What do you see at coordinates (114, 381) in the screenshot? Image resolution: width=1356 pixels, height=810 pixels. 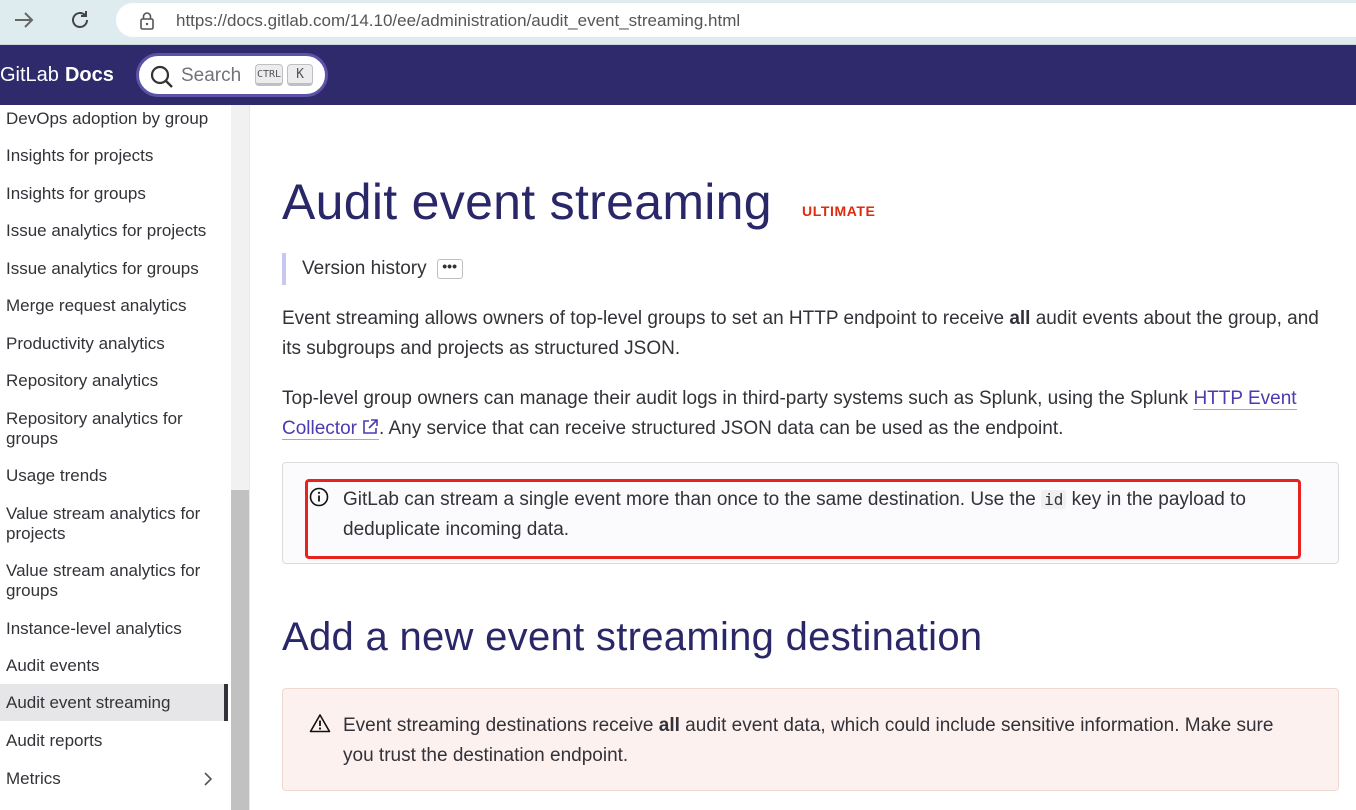 I see `sidebar-item-repository-analytics: Repository analytics` at bounding box center [114, 381].